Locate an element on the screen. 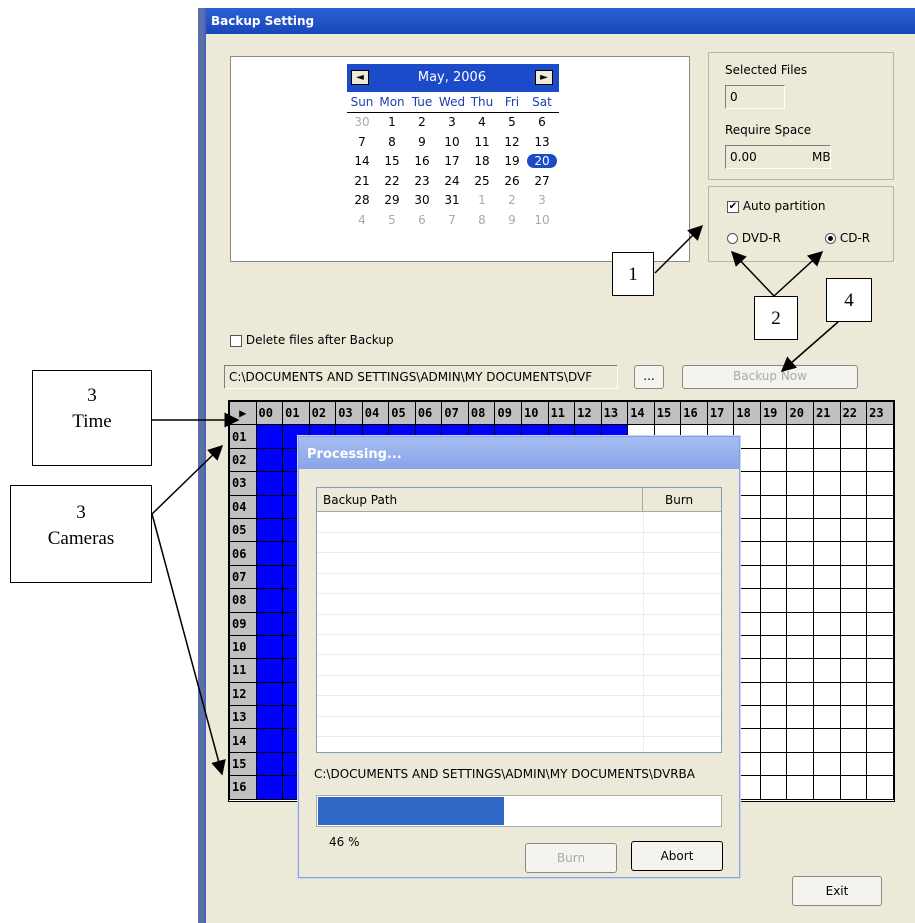 The image size is (915, 923). calendar-day: 19 is located at coordinates (512, 161).